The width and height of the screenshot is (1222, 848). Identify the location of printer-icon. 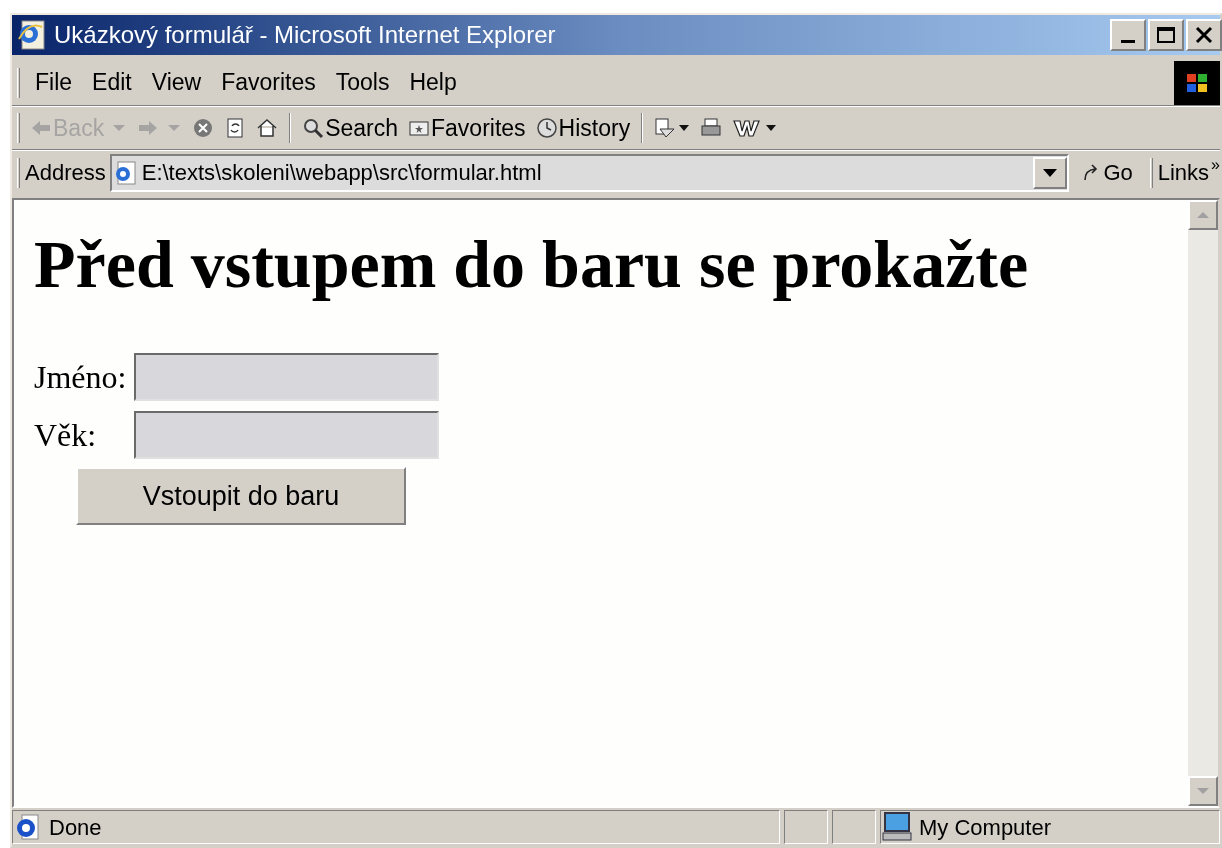
(711, 128).